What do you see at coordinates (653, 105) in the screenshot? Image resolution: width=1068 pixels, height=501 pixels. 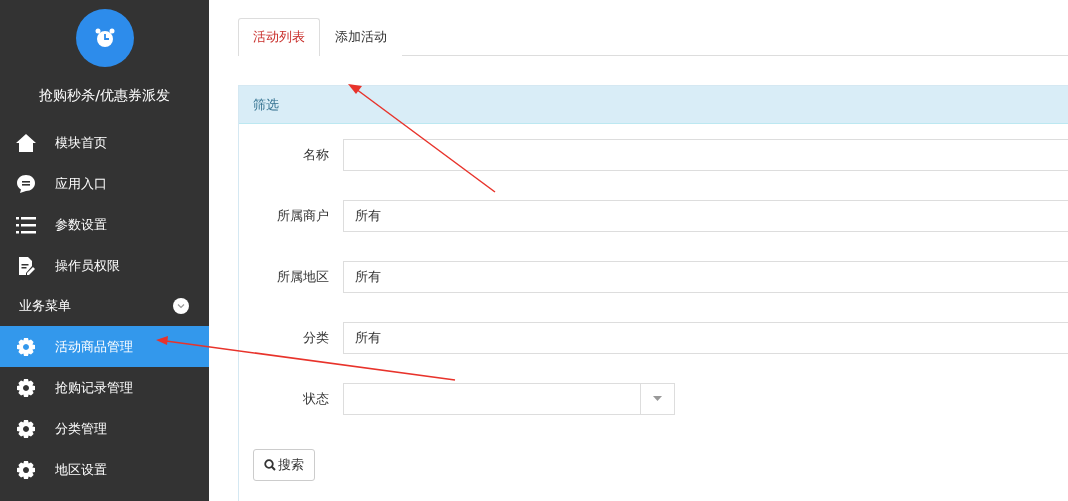 I see `panel-title: 筛选` at bounding box center [653, 105].